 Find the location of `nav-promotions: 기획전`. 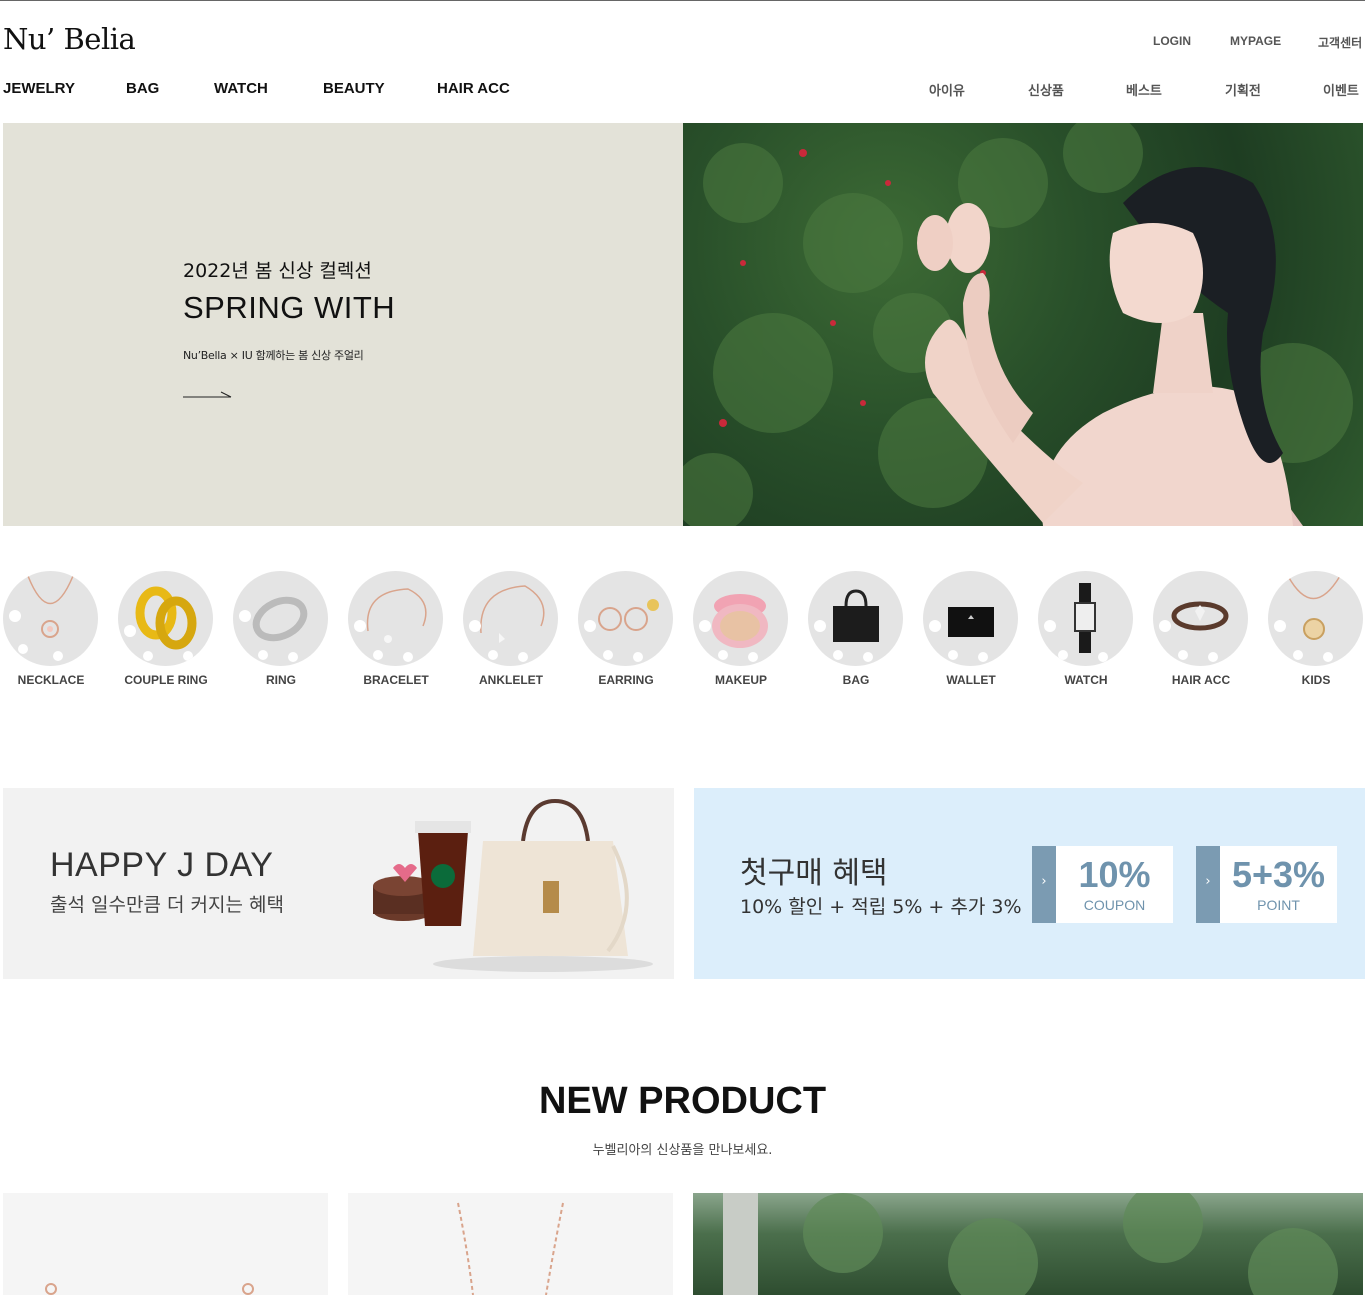

nav-promotions: 기획전 is located at coordinates (1243, 89).